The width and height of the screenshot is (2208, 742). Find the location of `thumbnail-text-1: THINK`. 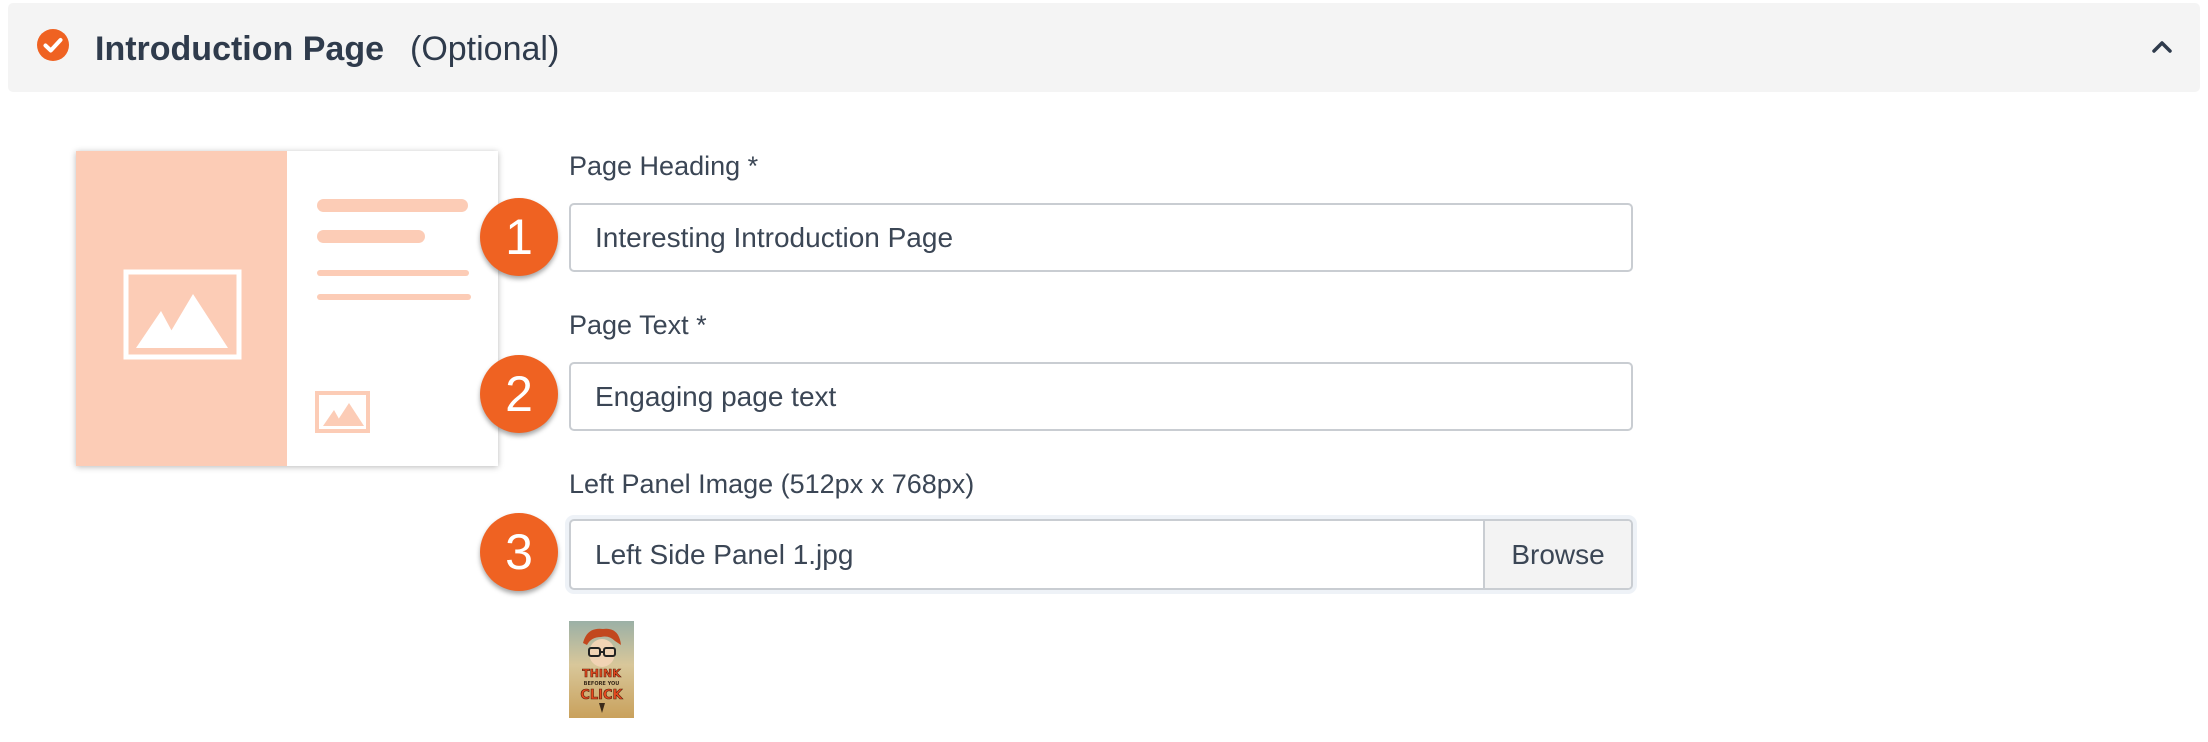

thumbnail-text-1: THINK is located at coordinates (601, 673).